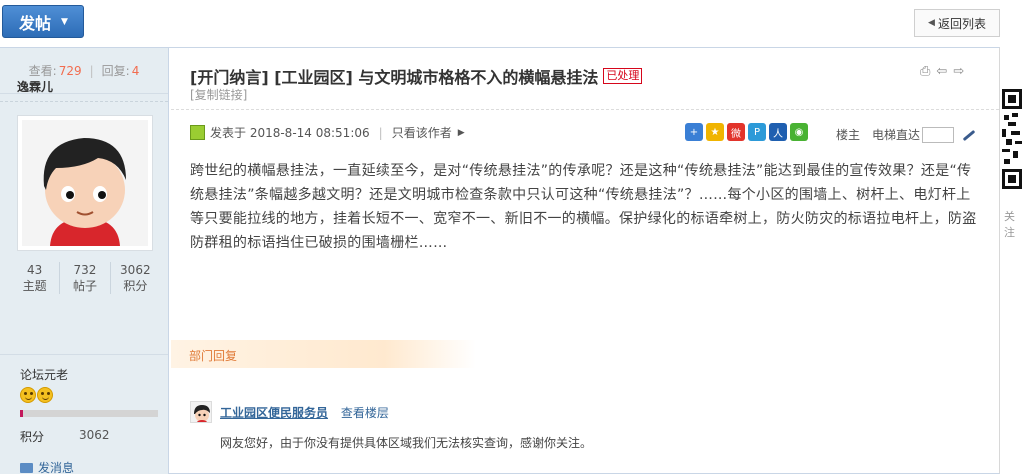 The height and width of the screenshot is (474, 1022). Describe the element at coordinates (64, 21) in the screenshot. I see `chevron-down-icon: ▼` at that location.